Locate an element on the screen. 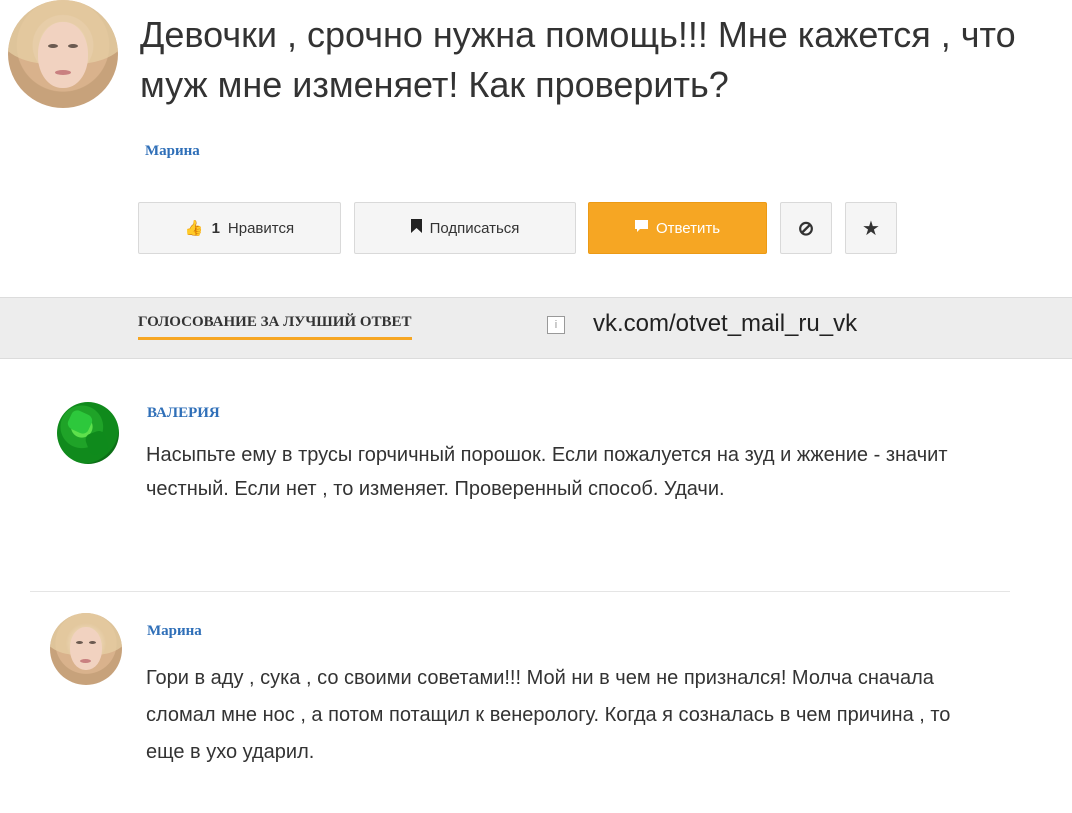  star-icon: ★ is located at coordinates (871, 228).